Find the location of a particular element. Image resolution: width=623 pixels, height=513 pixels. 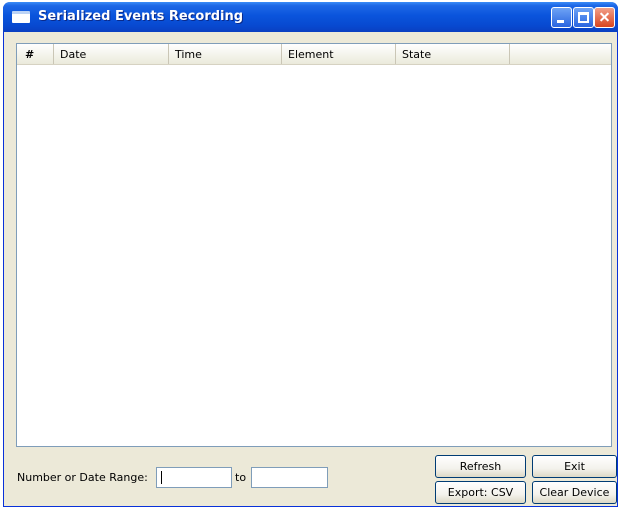

minimize-icon is located at coordinates (560, 21).